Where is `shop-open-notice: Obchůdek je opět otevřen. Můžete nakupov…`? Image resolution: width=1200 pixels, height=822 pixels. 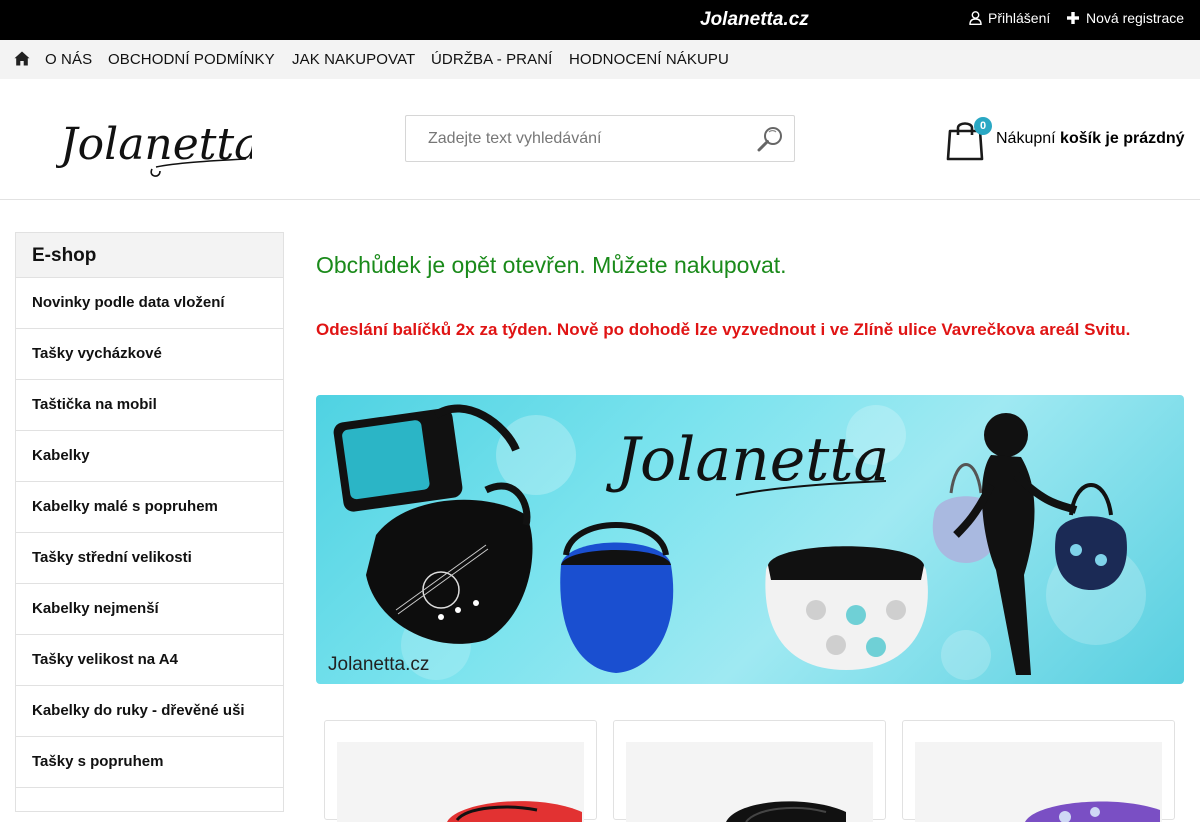 shop-open-notice: Obchůdek je opět otevřen. Můžete nakupov… is located at coordinates (551, 265).